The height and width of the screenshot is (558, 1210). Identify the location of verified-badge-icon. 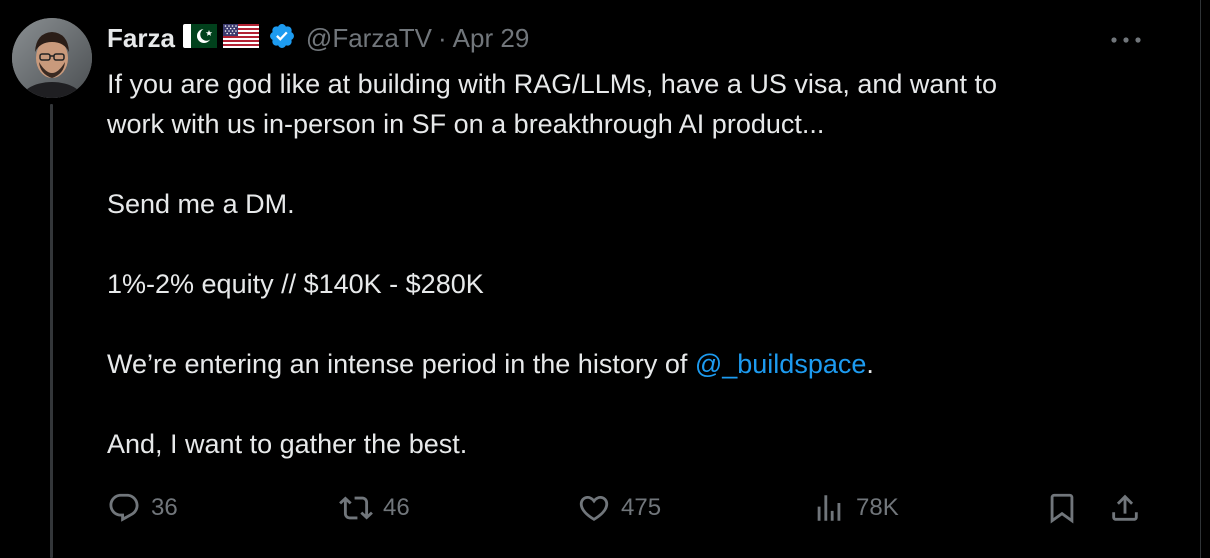
(282, 38).